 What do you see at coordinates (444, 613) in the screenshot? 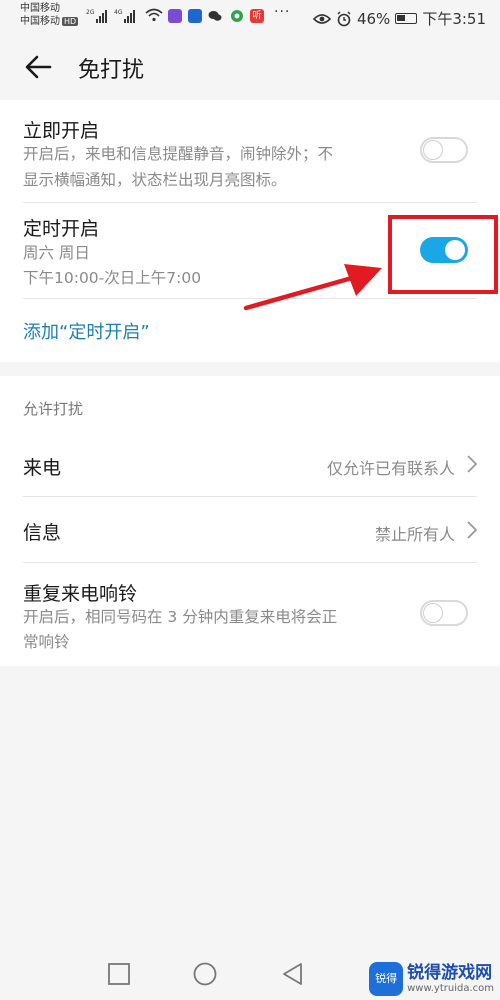
I see `repeat-calls-toggle` at bounding box center [444, 613].